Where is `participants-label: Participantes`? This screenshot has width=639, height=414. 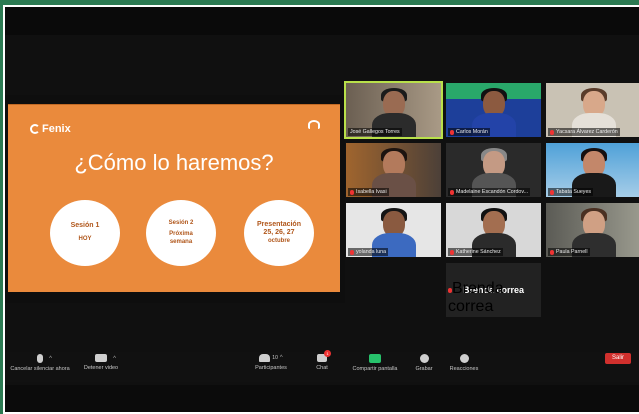 participants-label: Participantes is located at coordinates (271, 368).